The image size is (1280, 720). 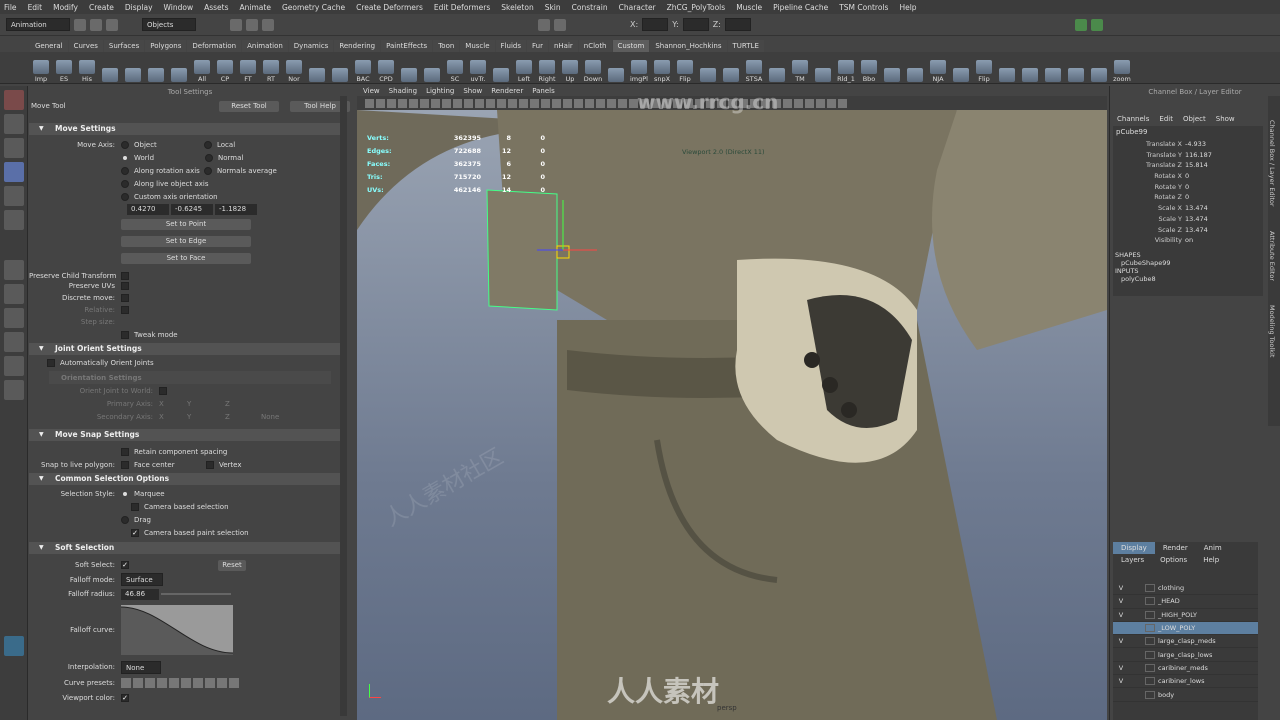 What do you see at coordinates (13, 196) in the screenshot?
I see `rotate-tool-icon` at bounding box center [13, 196].